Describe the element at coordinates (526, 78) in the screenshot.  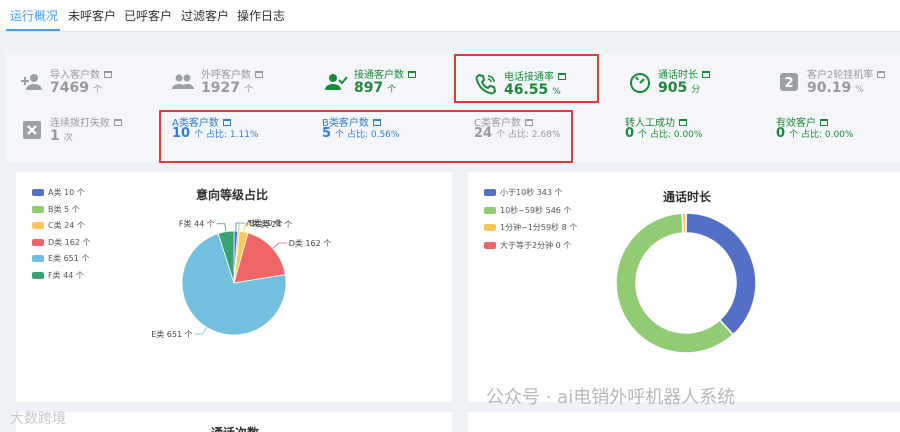
I see `highlight-box-connect-rate` at that location.